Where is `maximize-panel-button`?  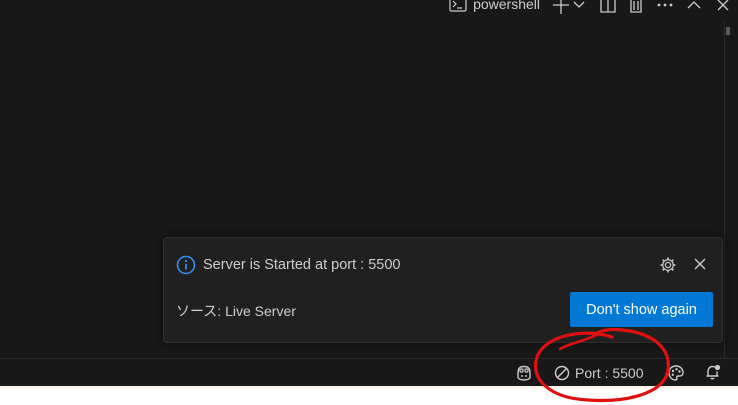 maximize-panel-button is located at coordinates (694, 7).